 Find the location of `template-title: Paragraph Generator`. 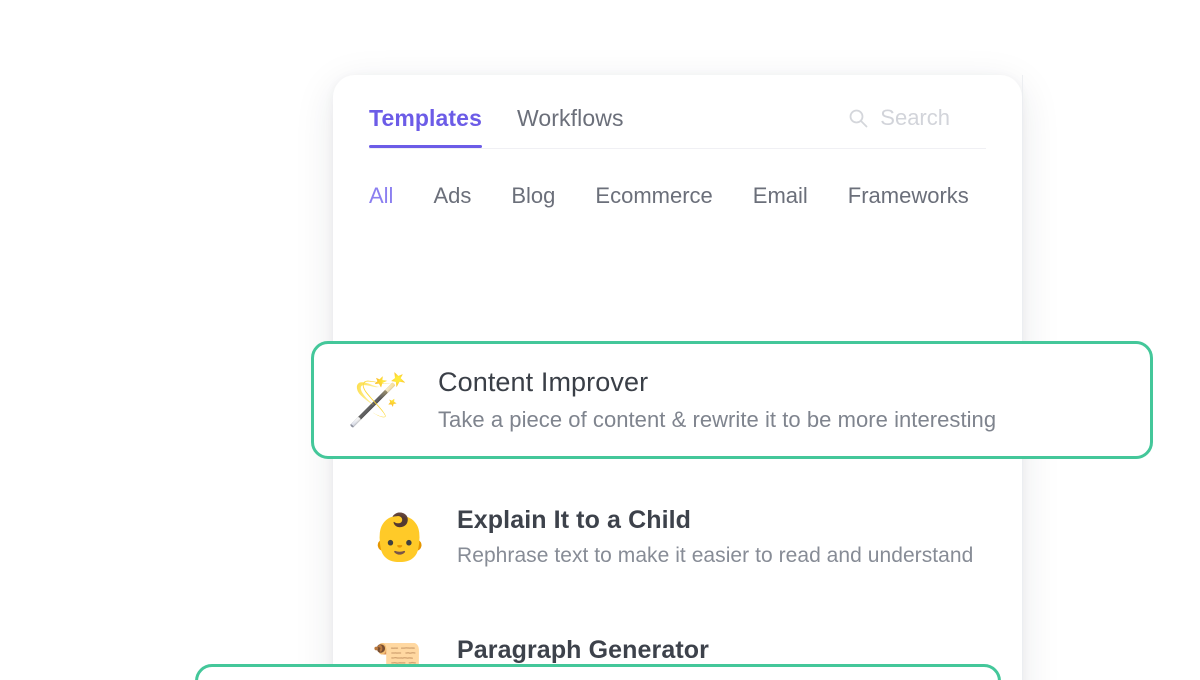

template-title: Paragraph Generator is located at coordinates (583, 650).